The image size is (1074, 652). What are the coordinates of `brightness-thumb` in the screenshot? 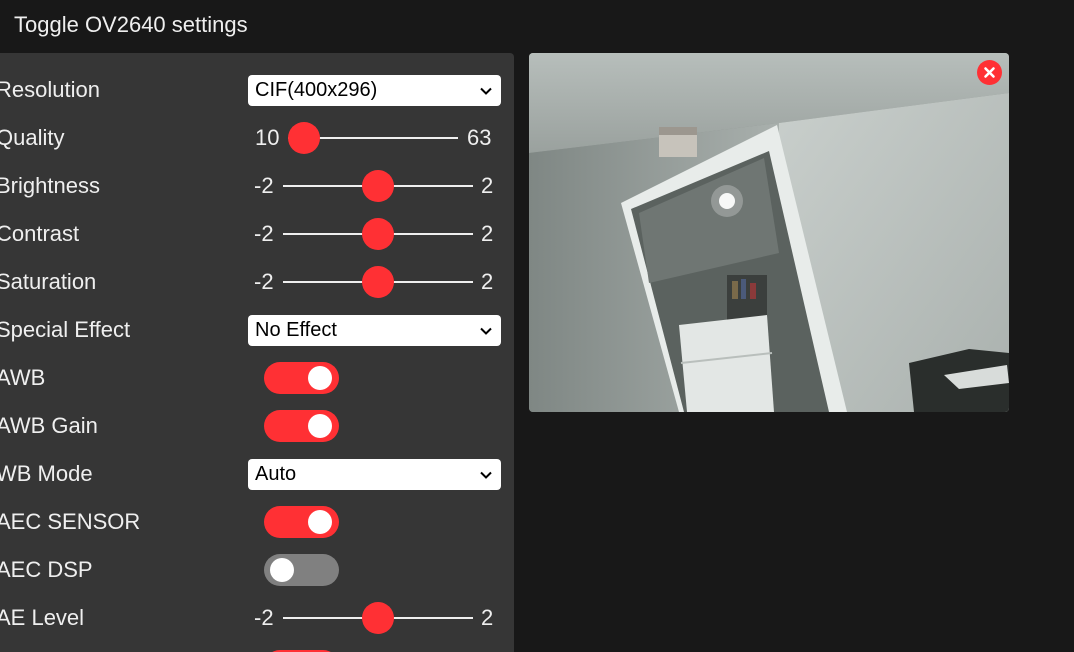 It's located at (378, 186).